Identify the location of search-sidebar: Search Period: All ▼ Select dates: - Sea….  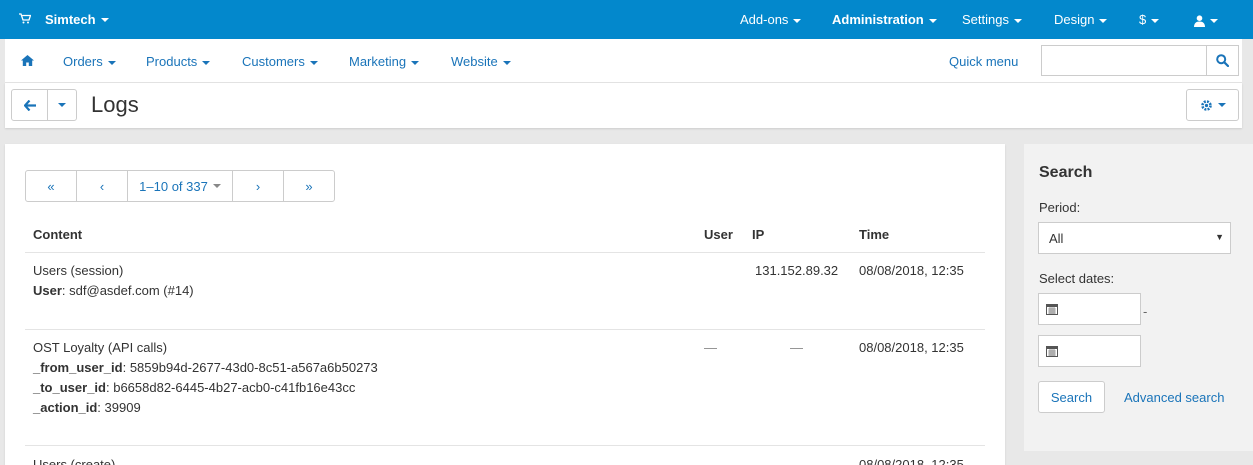
(1138, 297).